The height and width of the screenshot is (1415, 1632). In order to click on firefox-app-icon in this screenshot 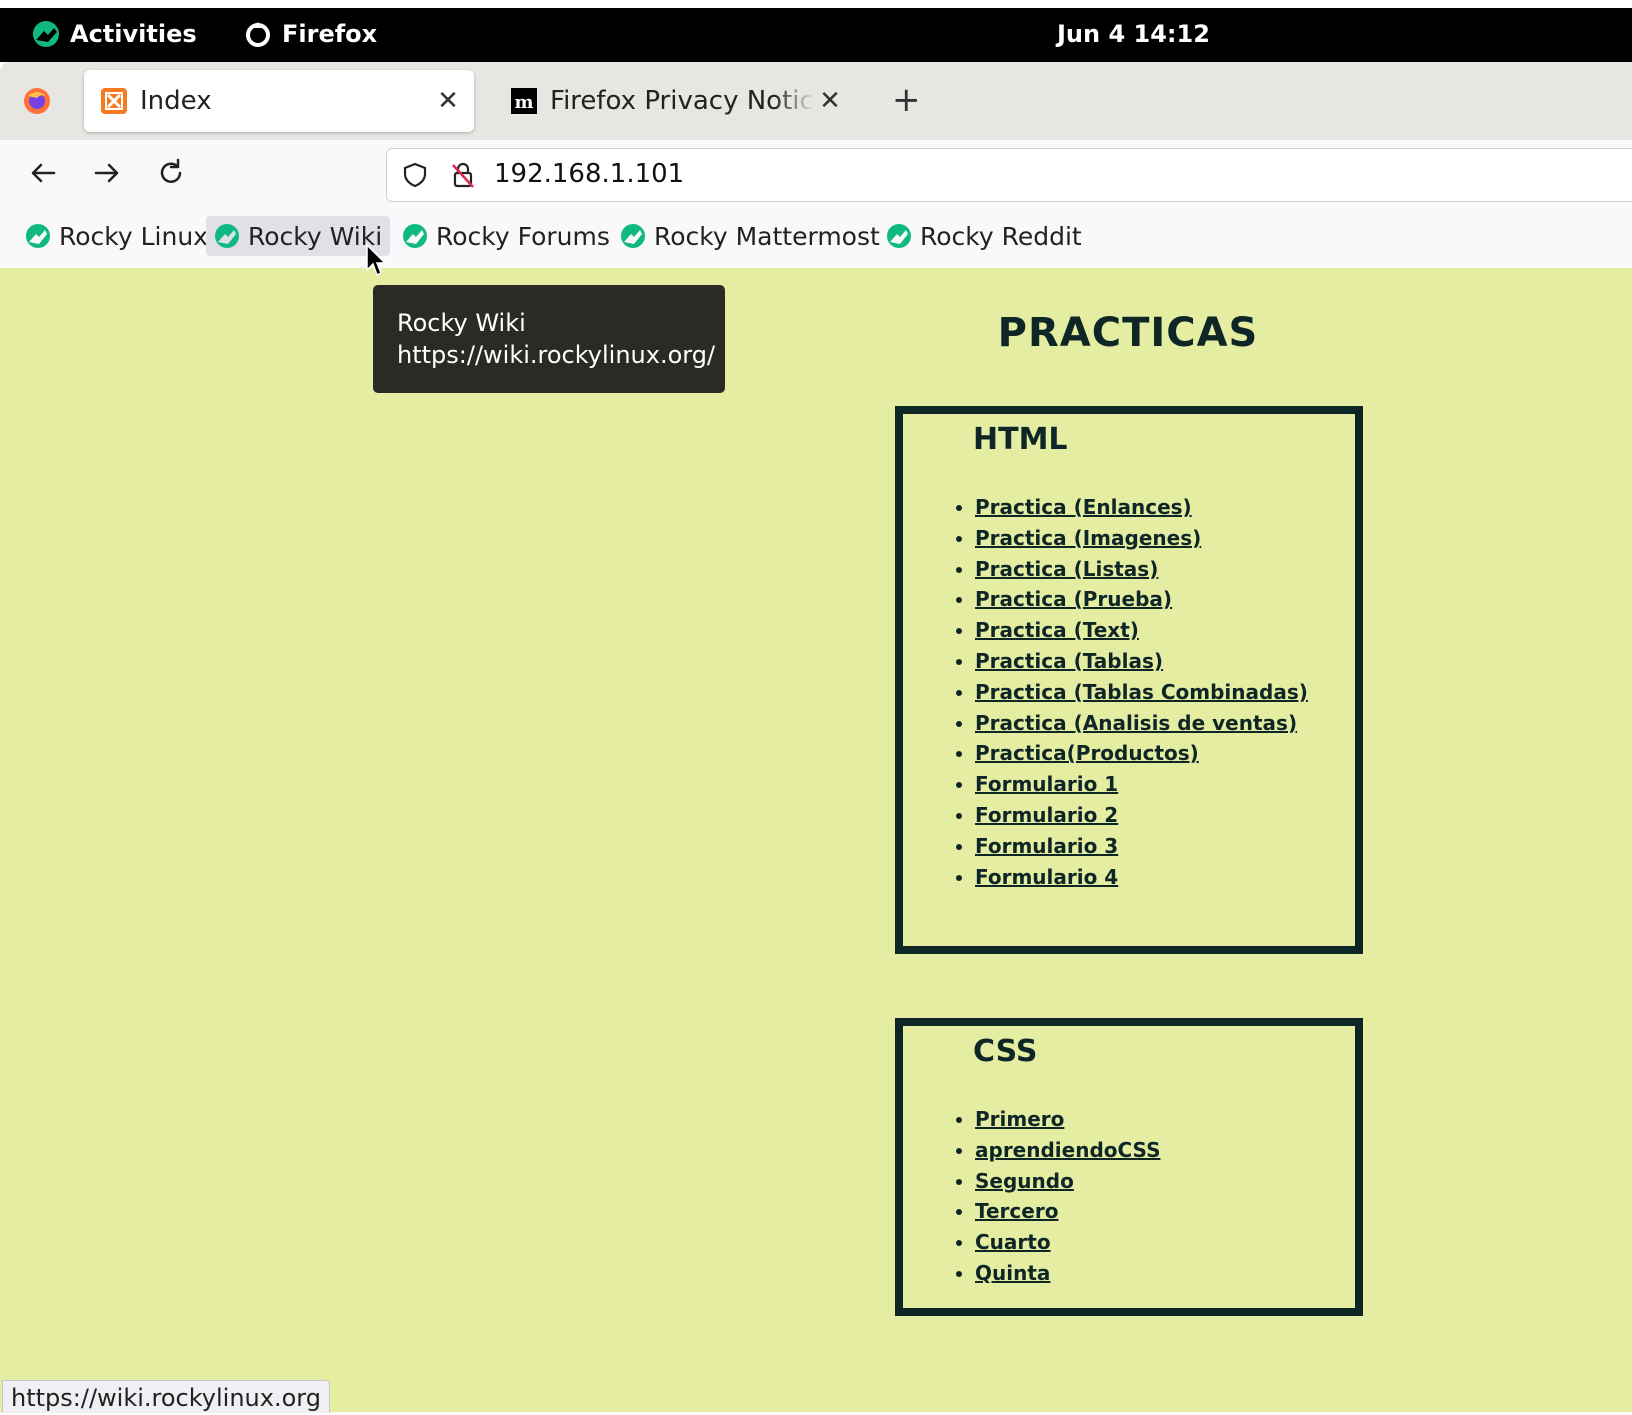, I will do `click(258, 34)`.